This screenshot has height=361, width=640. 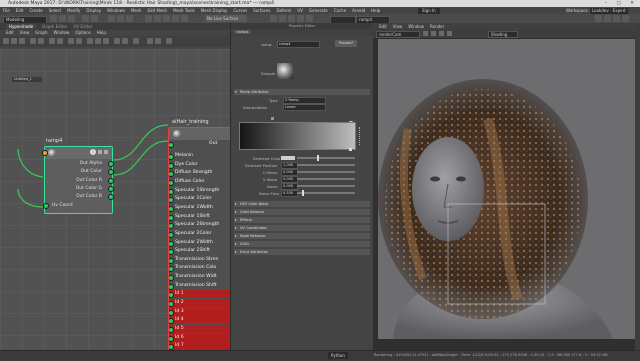 I want to click on ramp-input-plug, so click(x=45, y=153).